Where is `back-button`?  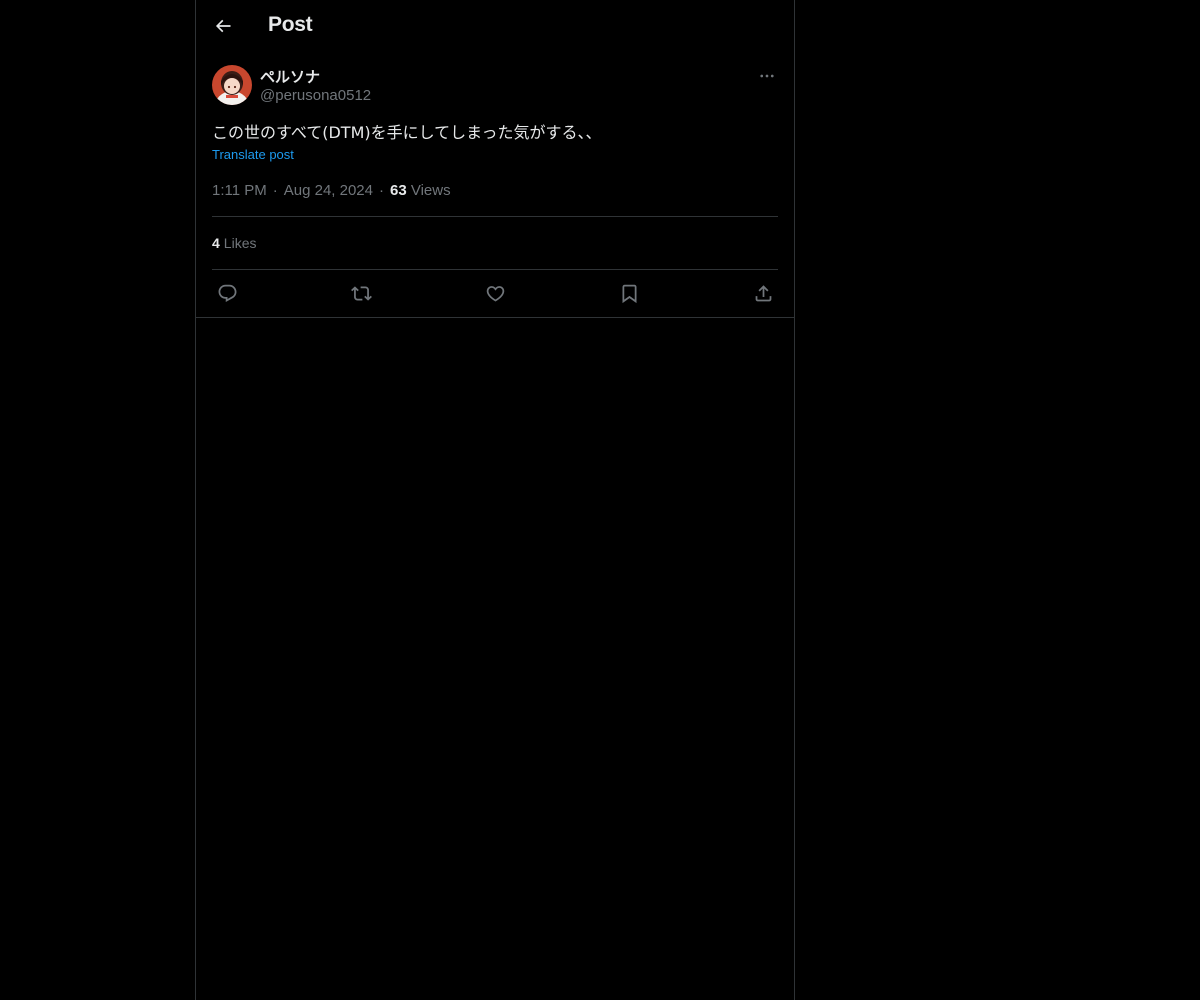 back-button is located at coordinates (223, 26).